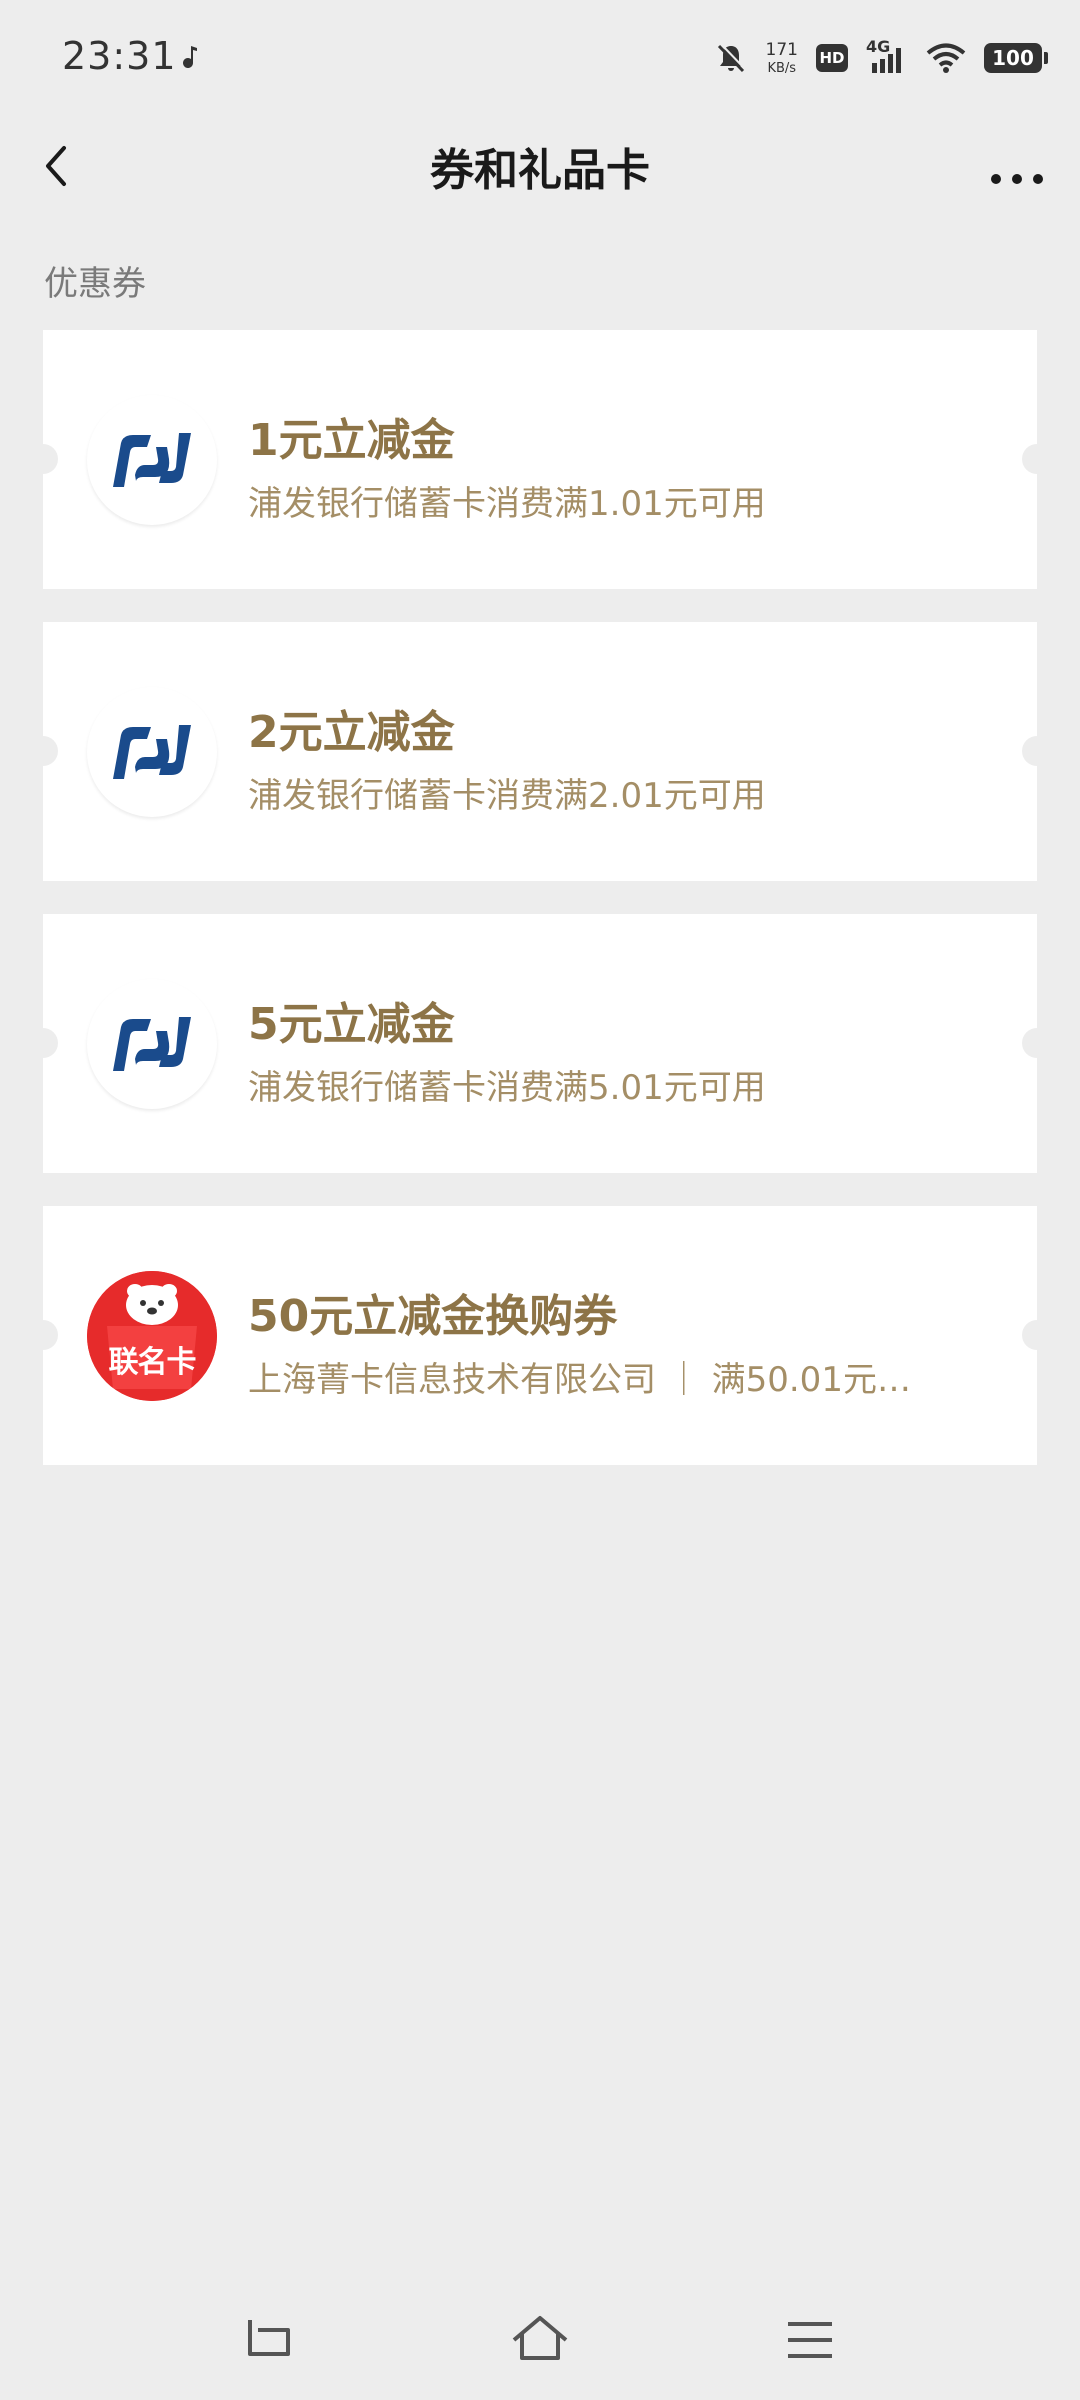  Describe the element at coordinates (433, 1316) in the screenshot. I see `coupon-title: 50元立减金换购券` at that location.